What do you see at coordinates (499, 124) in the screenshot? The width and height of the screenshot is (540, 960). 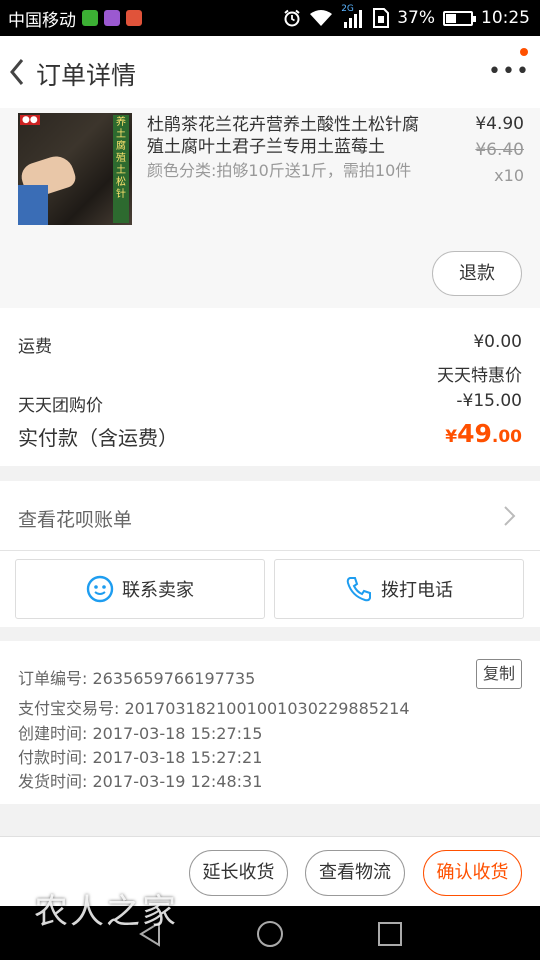 I see `product-price: ¥4.90` at bounding box center [499, 124].